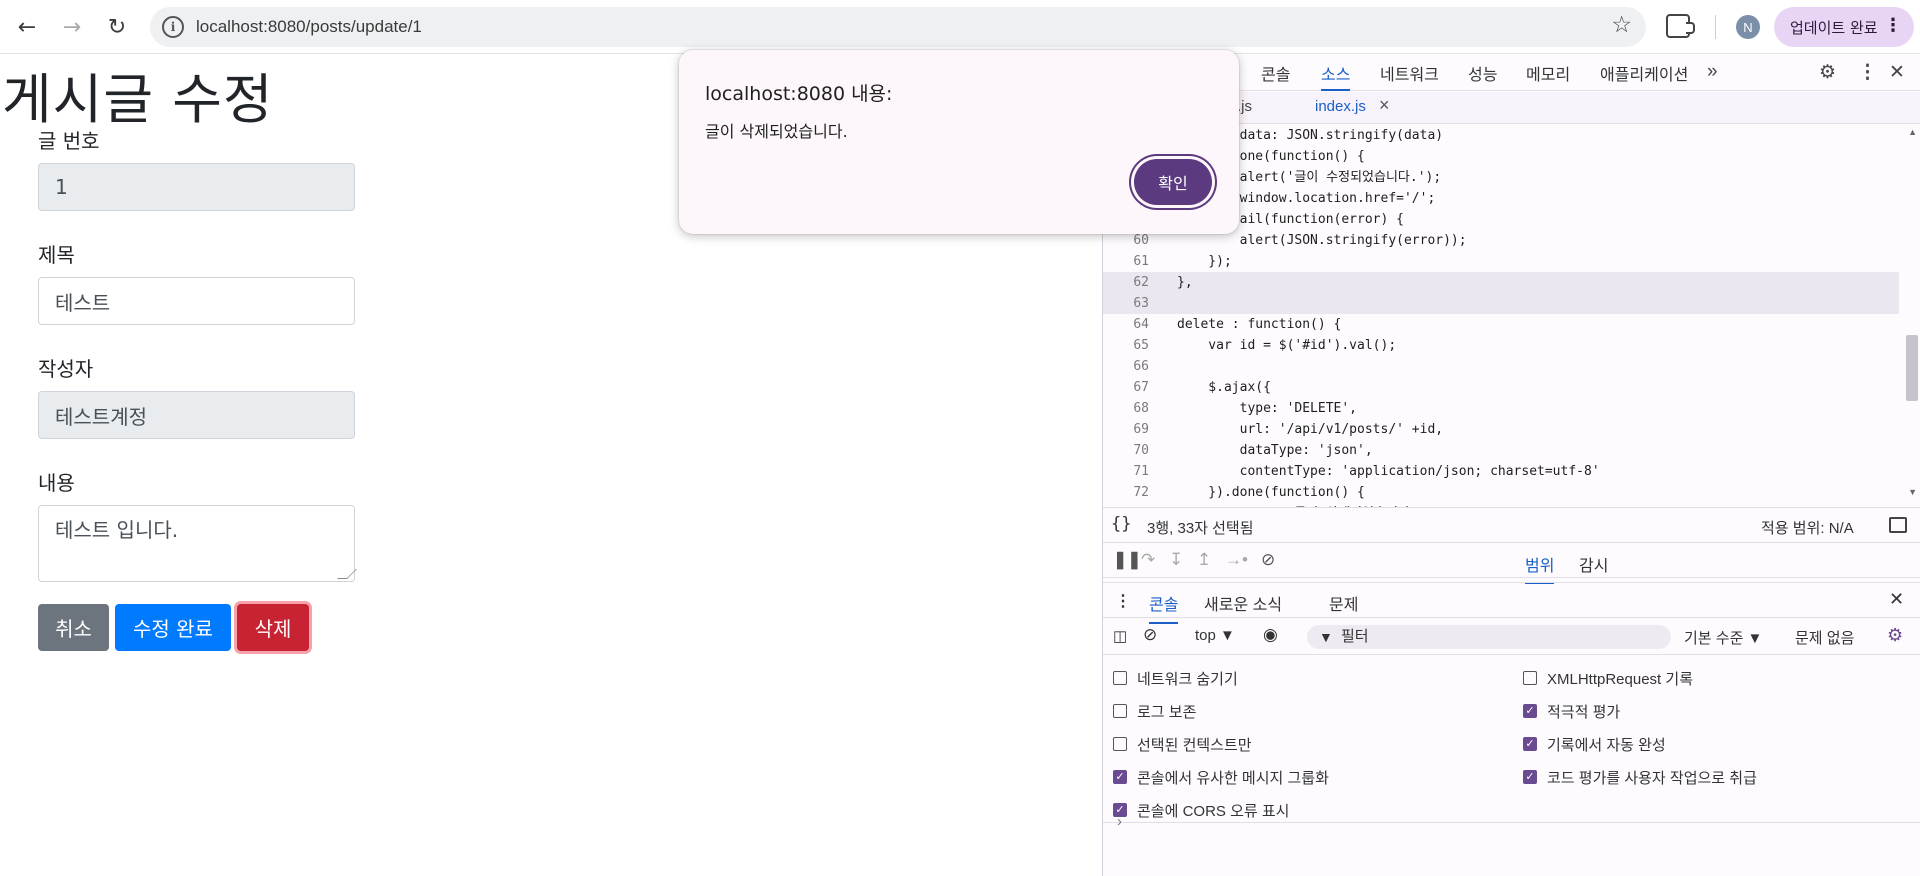 This screenshot has width=1920, height=876. I want to click on id-field: 1, so click(196, 187).